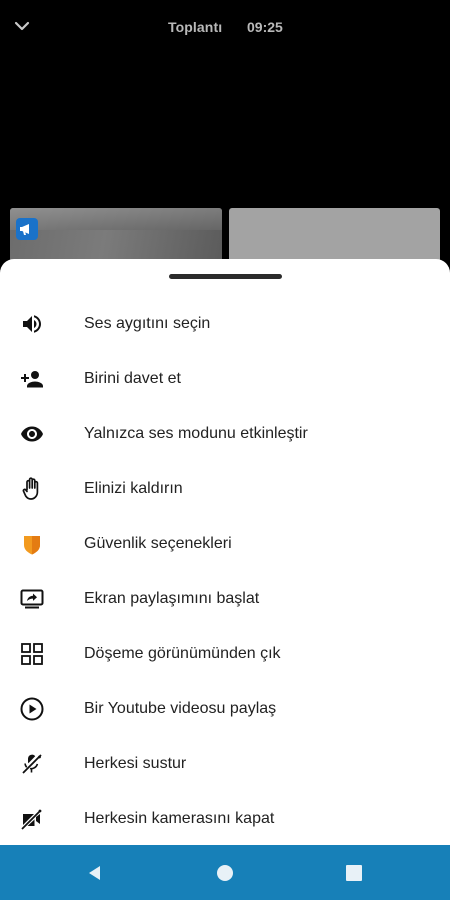 This screenshot has height=900, width=450. What do you see at coordinates (172, 598) in the screenshot?
I see `menu-item-label: Ekran paylaşımını başlat` at bounding box center [172, 598].